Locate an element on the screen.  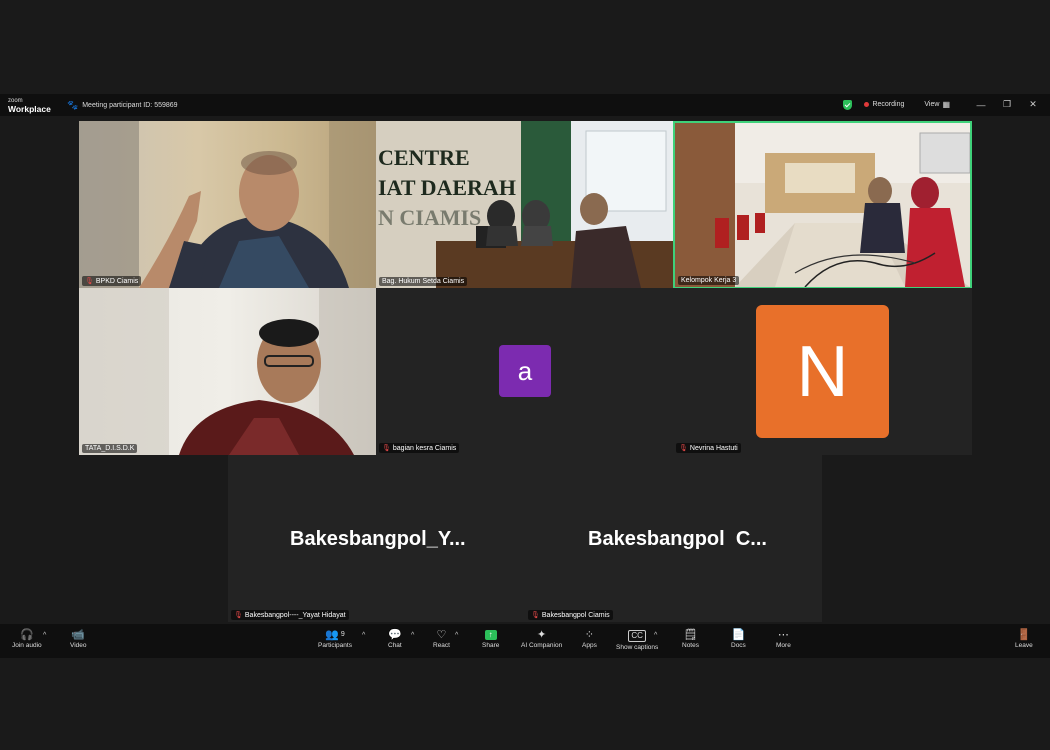
encryption-shield-icon is located at coordinates (848, 104).